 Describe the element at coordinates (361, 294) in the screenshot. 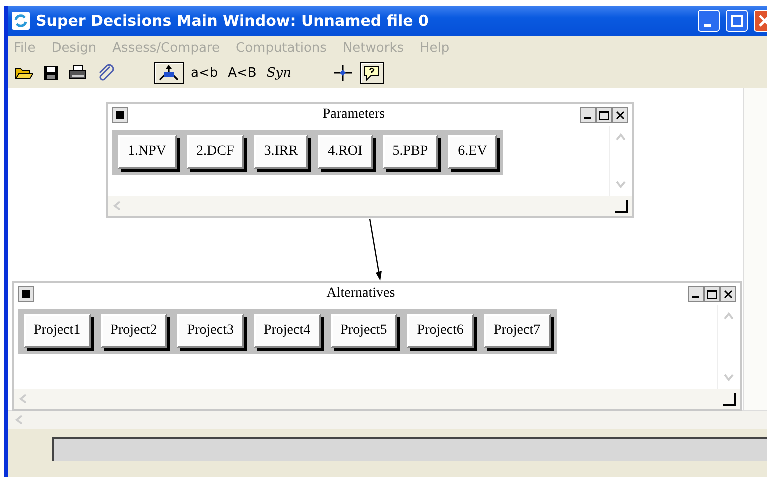

I see `cluster-title: Alternatives` at that location.